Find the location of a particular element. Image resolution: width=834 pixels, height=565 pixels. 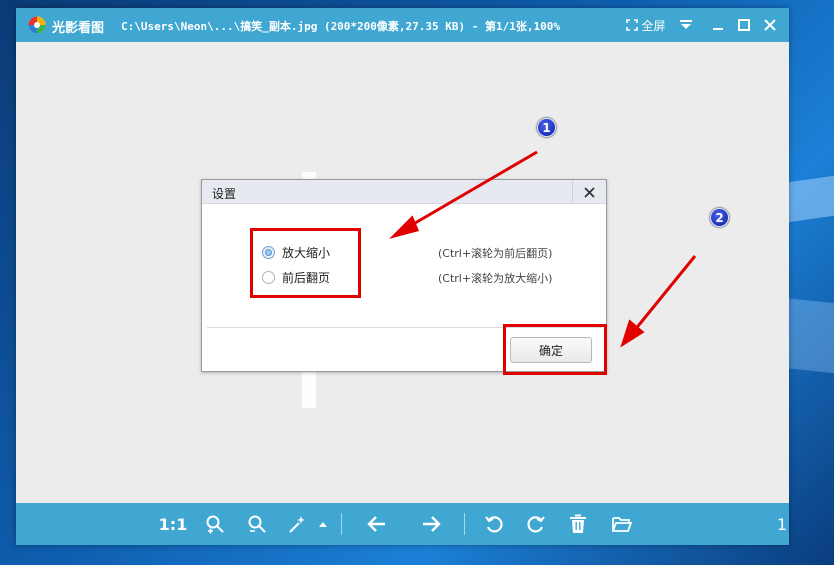

chevron-down-icon is located at coordinates (686, 24).